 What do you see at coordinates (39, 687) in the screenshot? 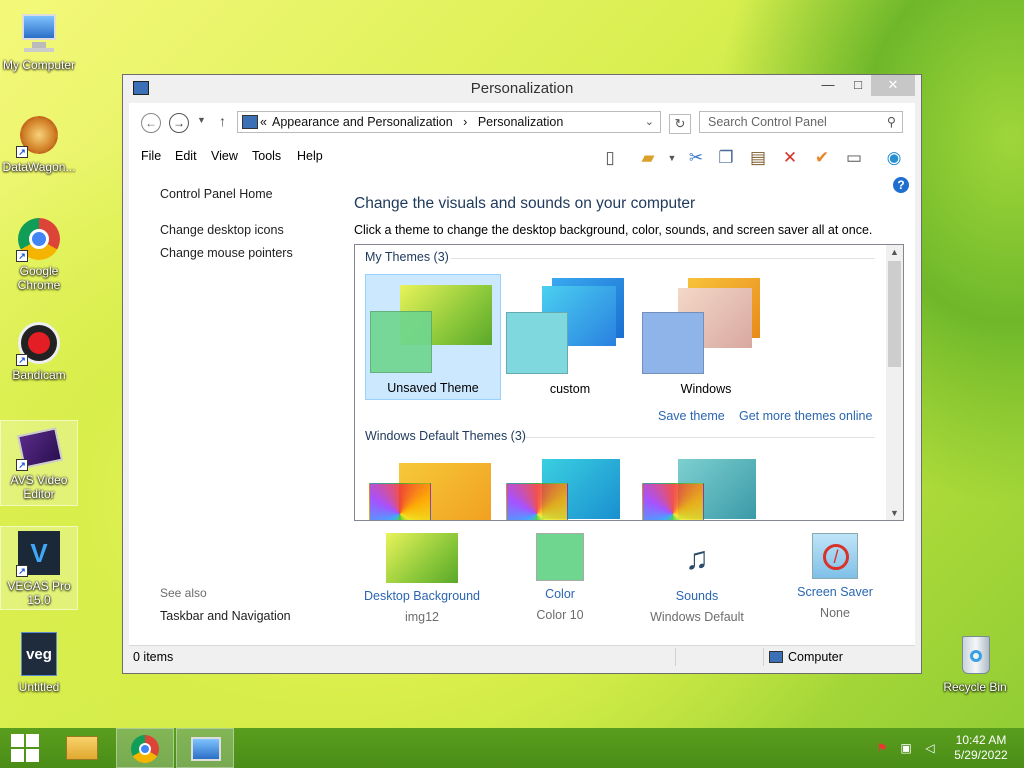
I see `desktop-icon-label: Untitled` at bounding box center [39, 687].